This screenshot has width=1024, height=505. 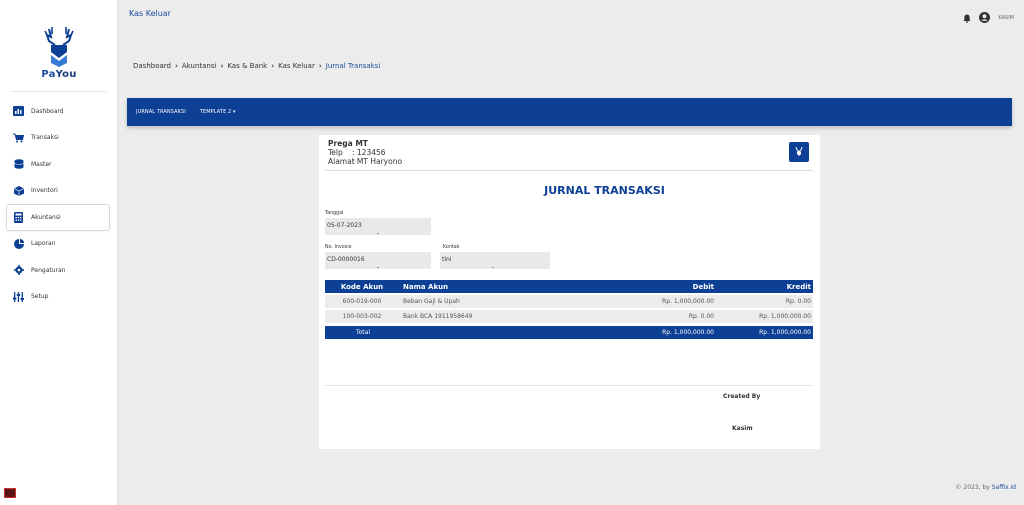 What do you see at coordinates (150, 13) in the screenshot?
I see `page-header-title: Kas Keluar` at bounding box center [150, 13].